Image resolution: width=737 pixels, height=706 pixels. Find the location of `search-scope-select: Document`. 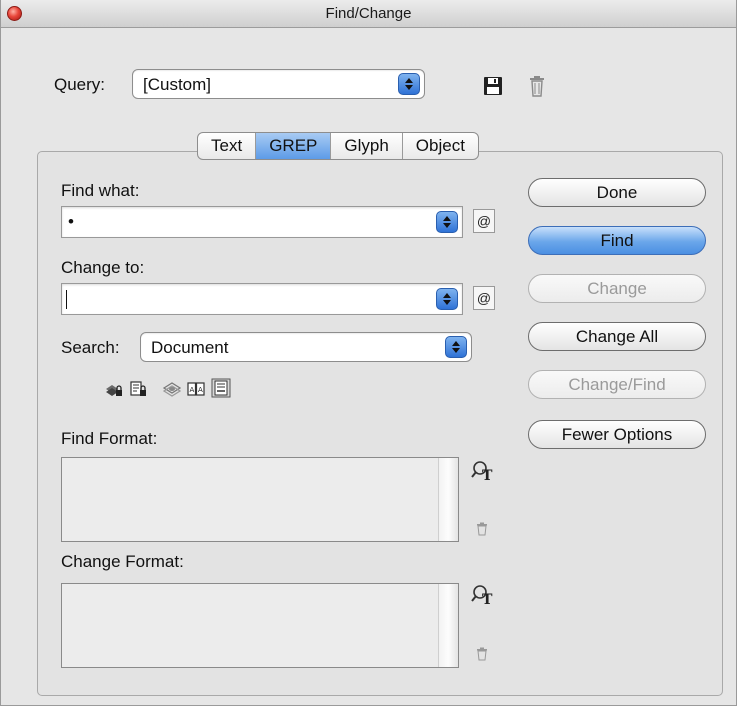

search-scope-select: Document is located at coordinates (306, 347).